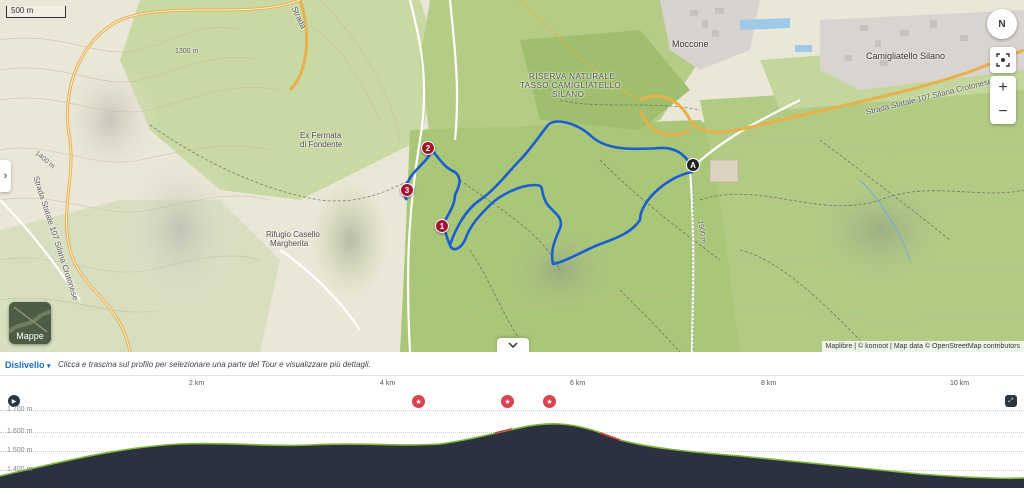 This screenshot has height=495, width=1024. I want to click on waypoint-marker-3: 3, so click(407, 190).